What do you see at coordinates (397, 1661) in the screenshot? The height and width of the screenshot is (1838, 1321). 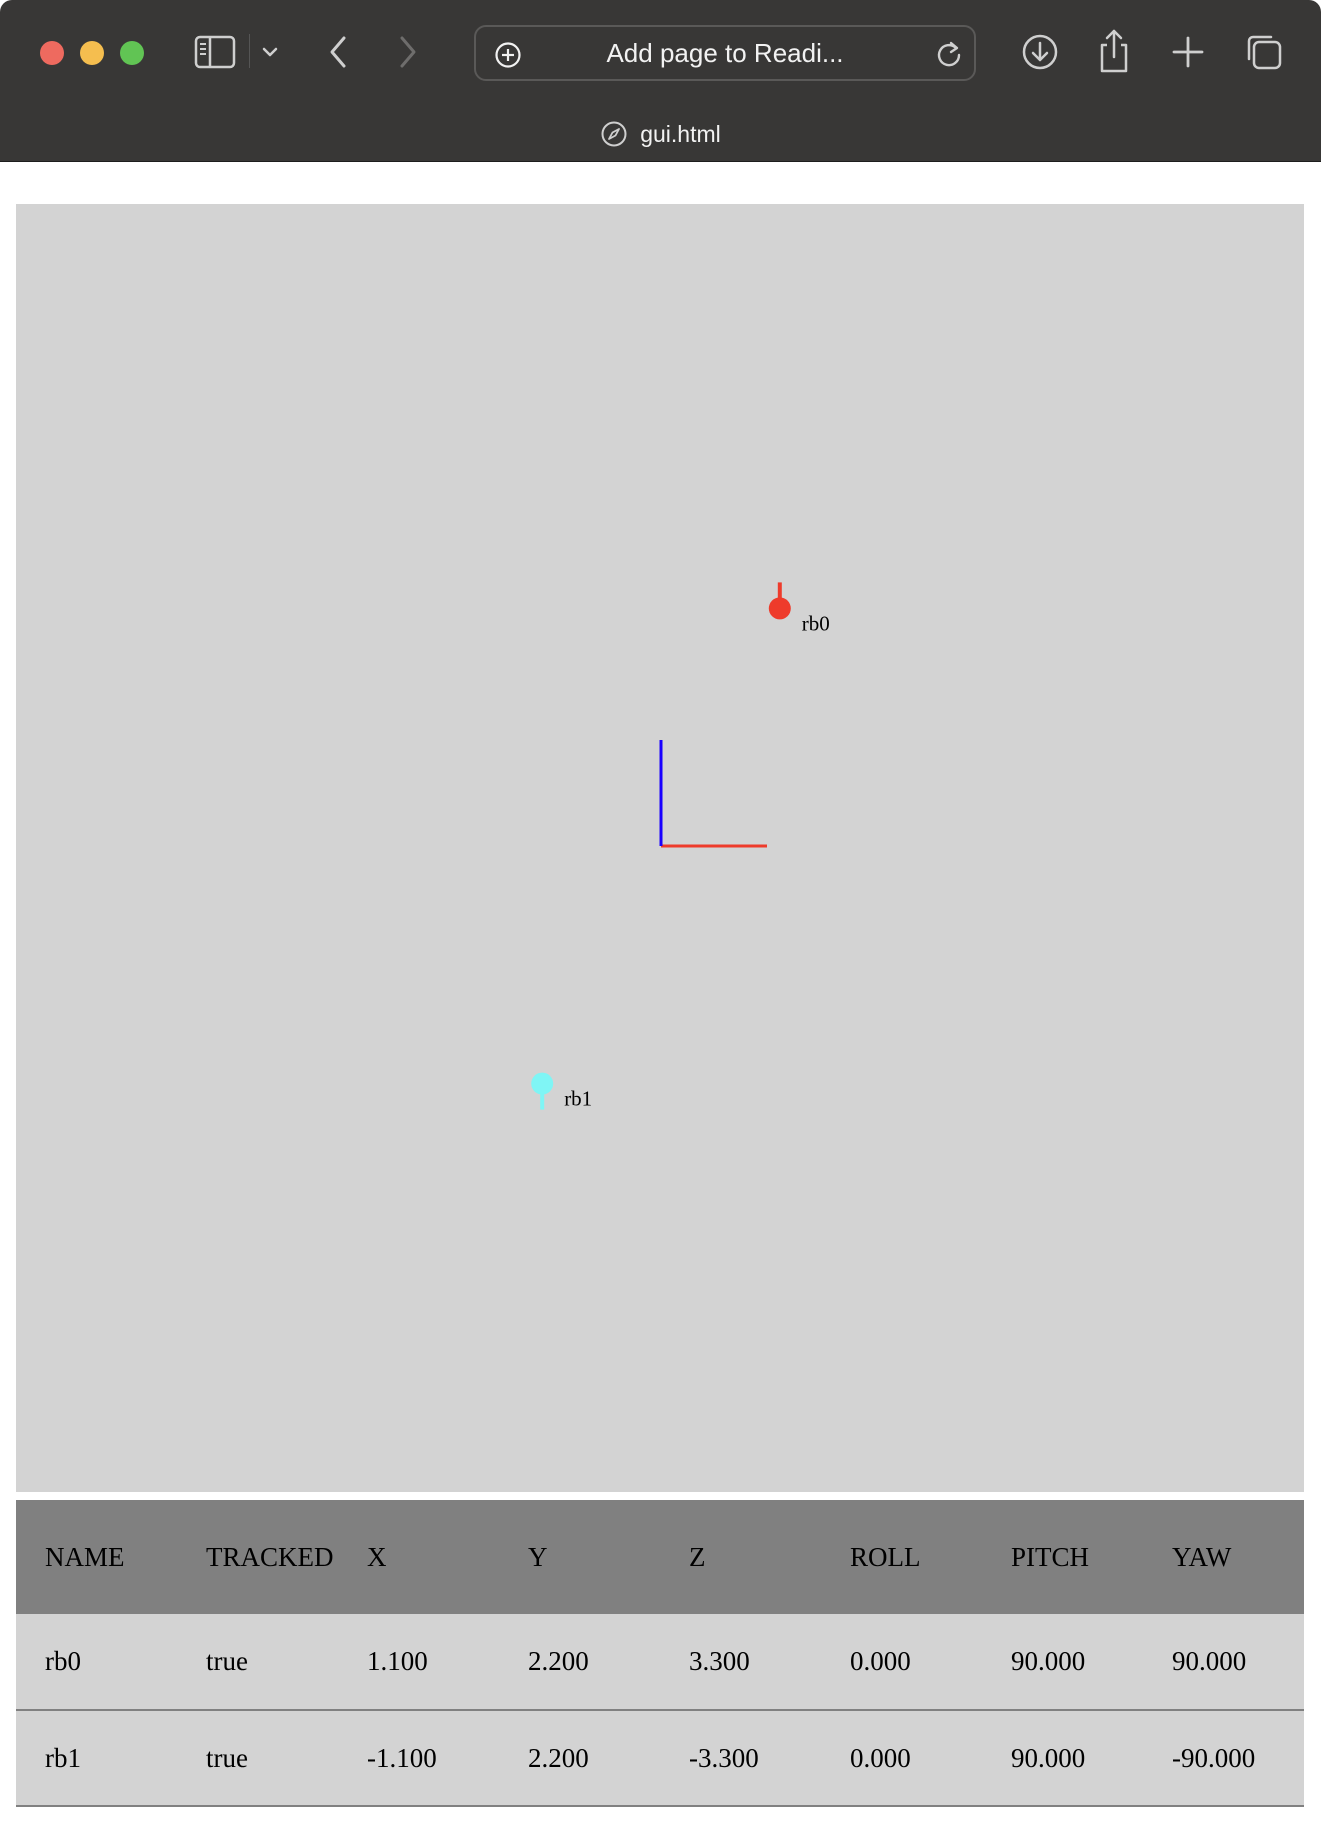 I see `cell-x: 1.100` at bounding box center [397, 1661].